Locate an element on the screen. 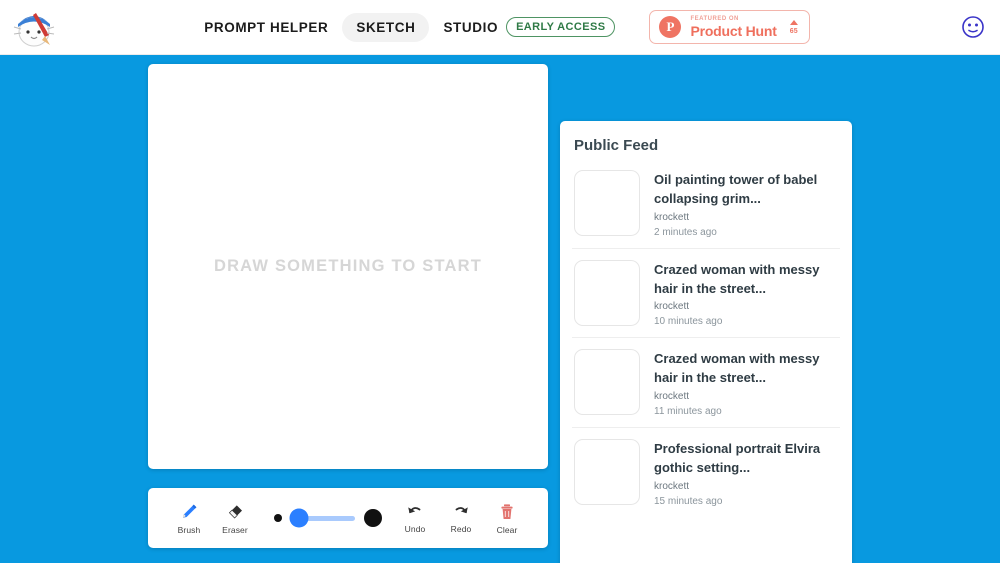 The image size is (1000, 563). product-hunt-logo-icon: P is located at coordinates (670, 27).